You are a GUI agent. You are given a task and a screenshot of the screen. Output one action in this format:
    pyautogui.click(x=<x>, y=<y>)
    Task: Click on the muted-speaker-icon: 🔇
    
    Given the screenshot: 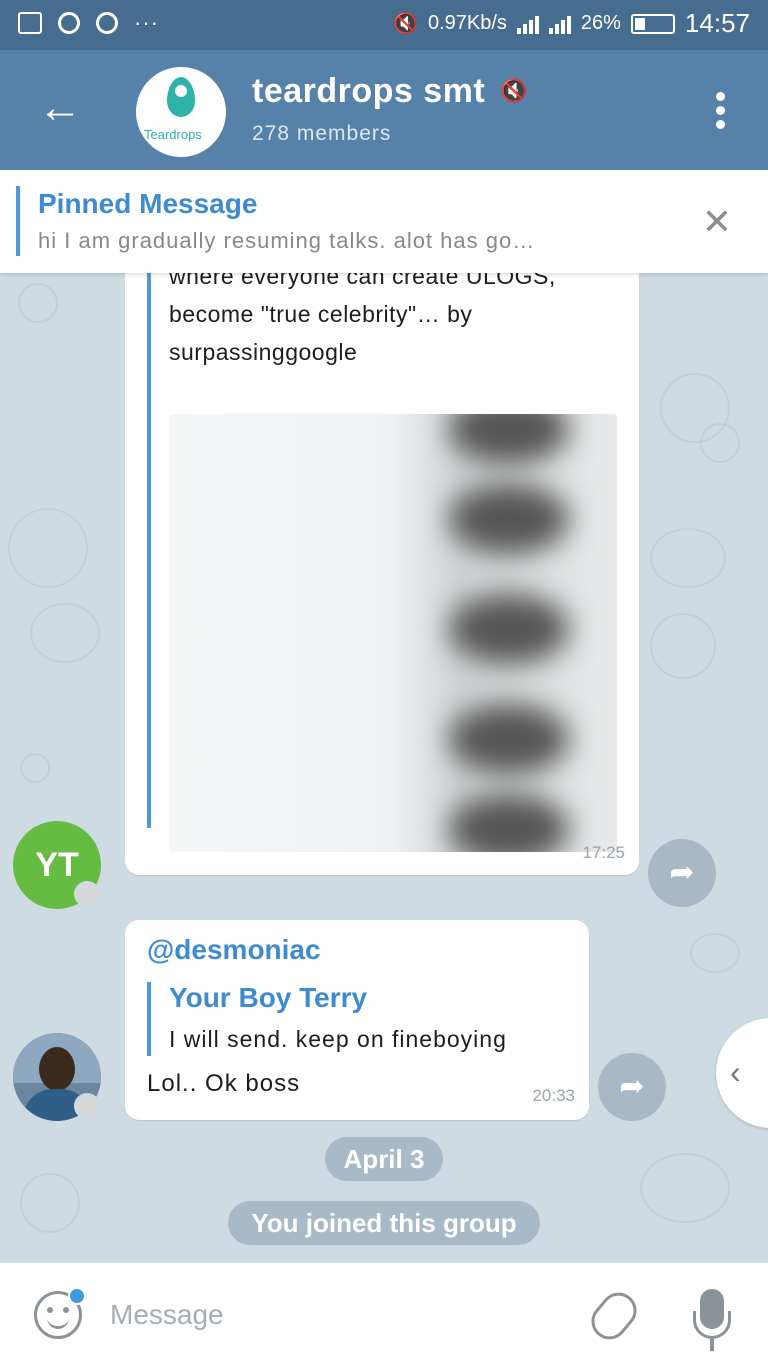 What is the action you would take?
    pyautogui.click(x=514, y=90)
    